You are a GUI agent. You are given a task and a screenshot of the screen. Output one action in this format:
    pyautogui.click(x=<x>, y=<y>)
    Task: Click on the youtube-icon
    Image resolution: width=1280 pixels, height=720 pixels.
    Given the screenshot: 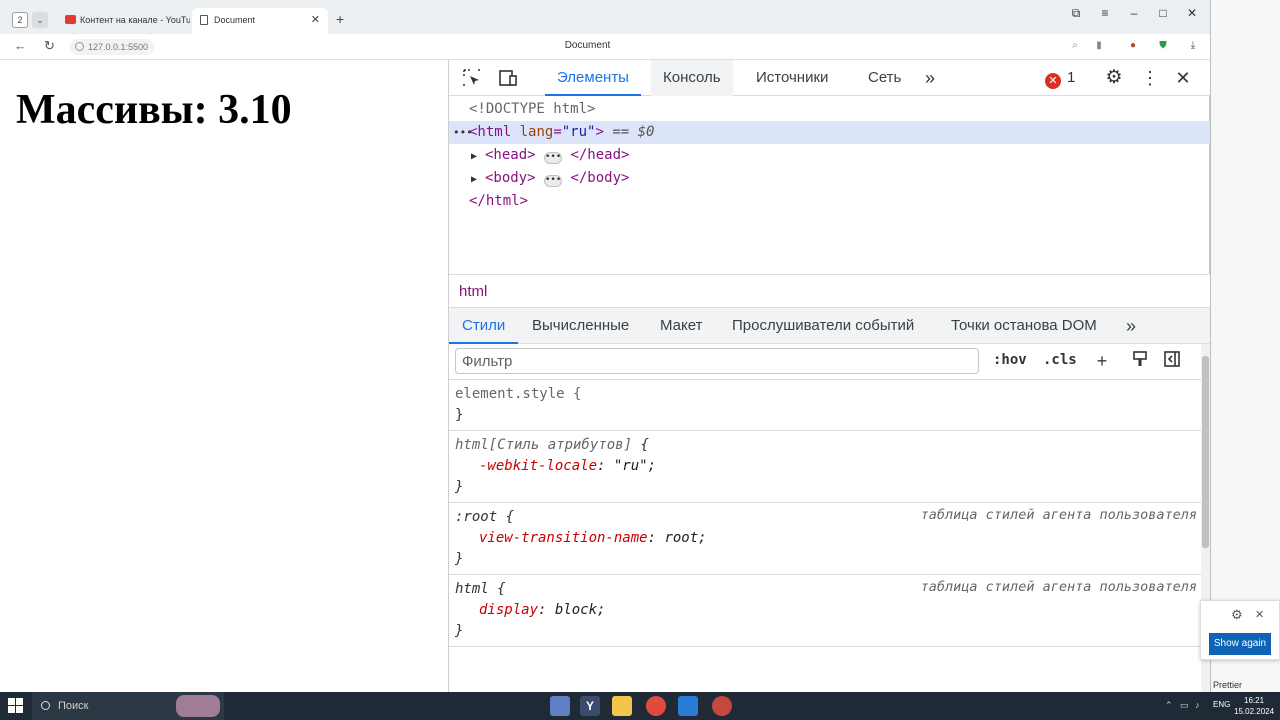 What is the action you would take?
    pyautogui.click(x=70, y=19)
    